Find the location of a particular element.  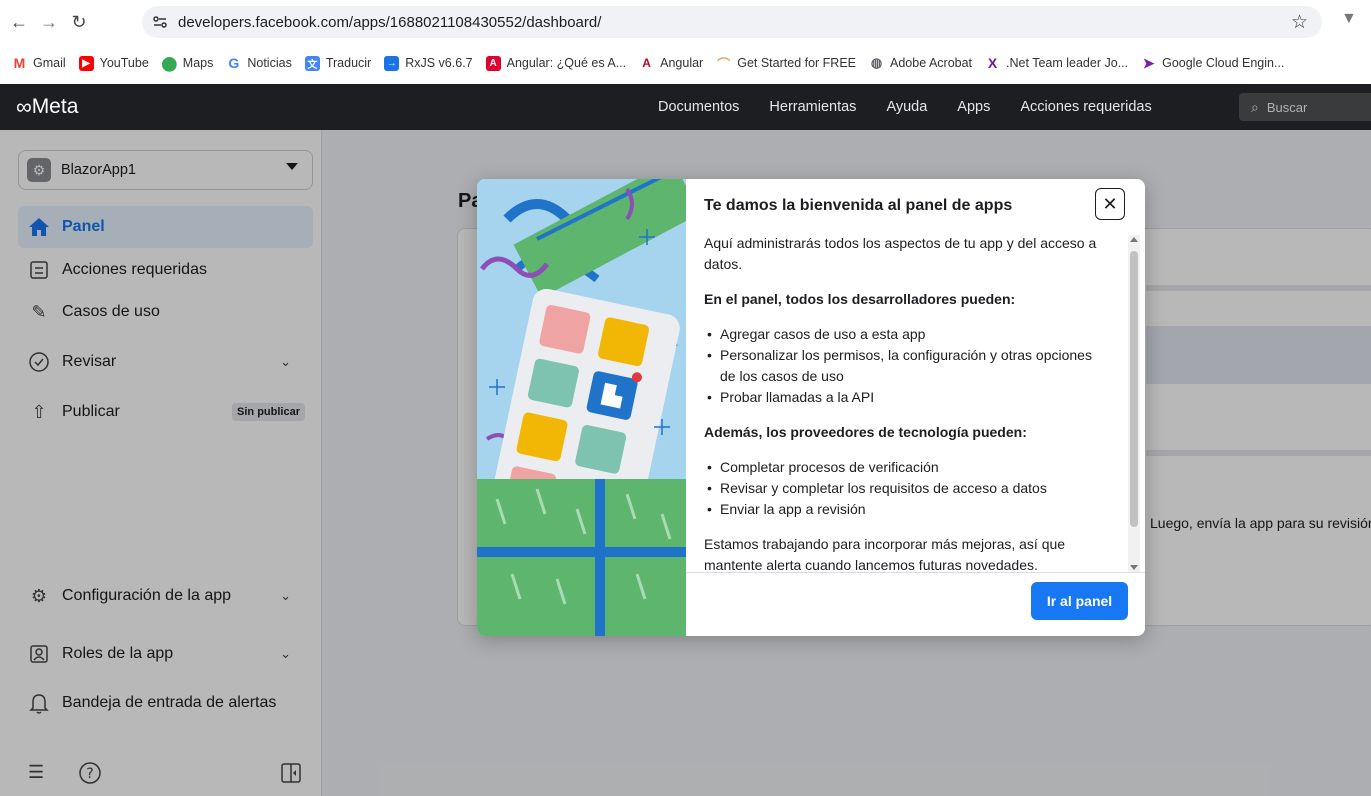

nav-link-documentos: Documentos is located at coordinates (698, 107).